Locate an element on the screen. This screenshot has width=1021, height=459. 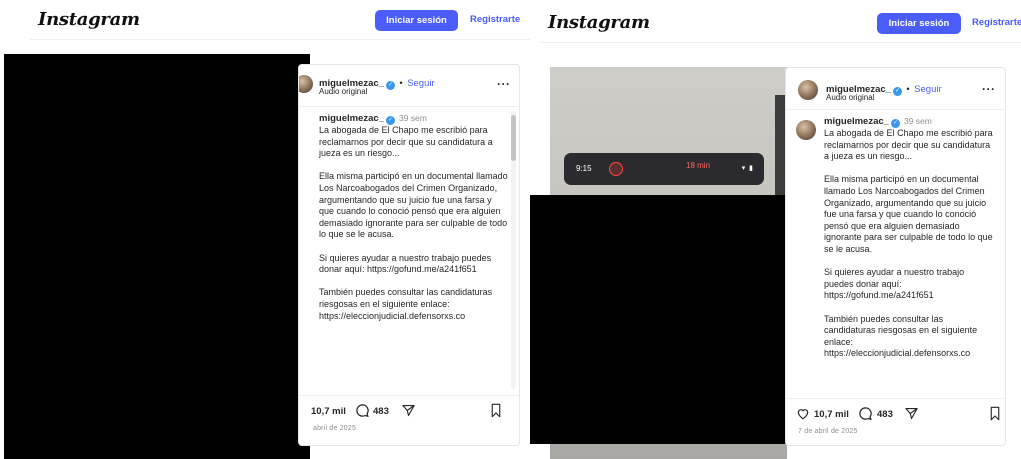
like-icon is located at coordinates (803, 416).